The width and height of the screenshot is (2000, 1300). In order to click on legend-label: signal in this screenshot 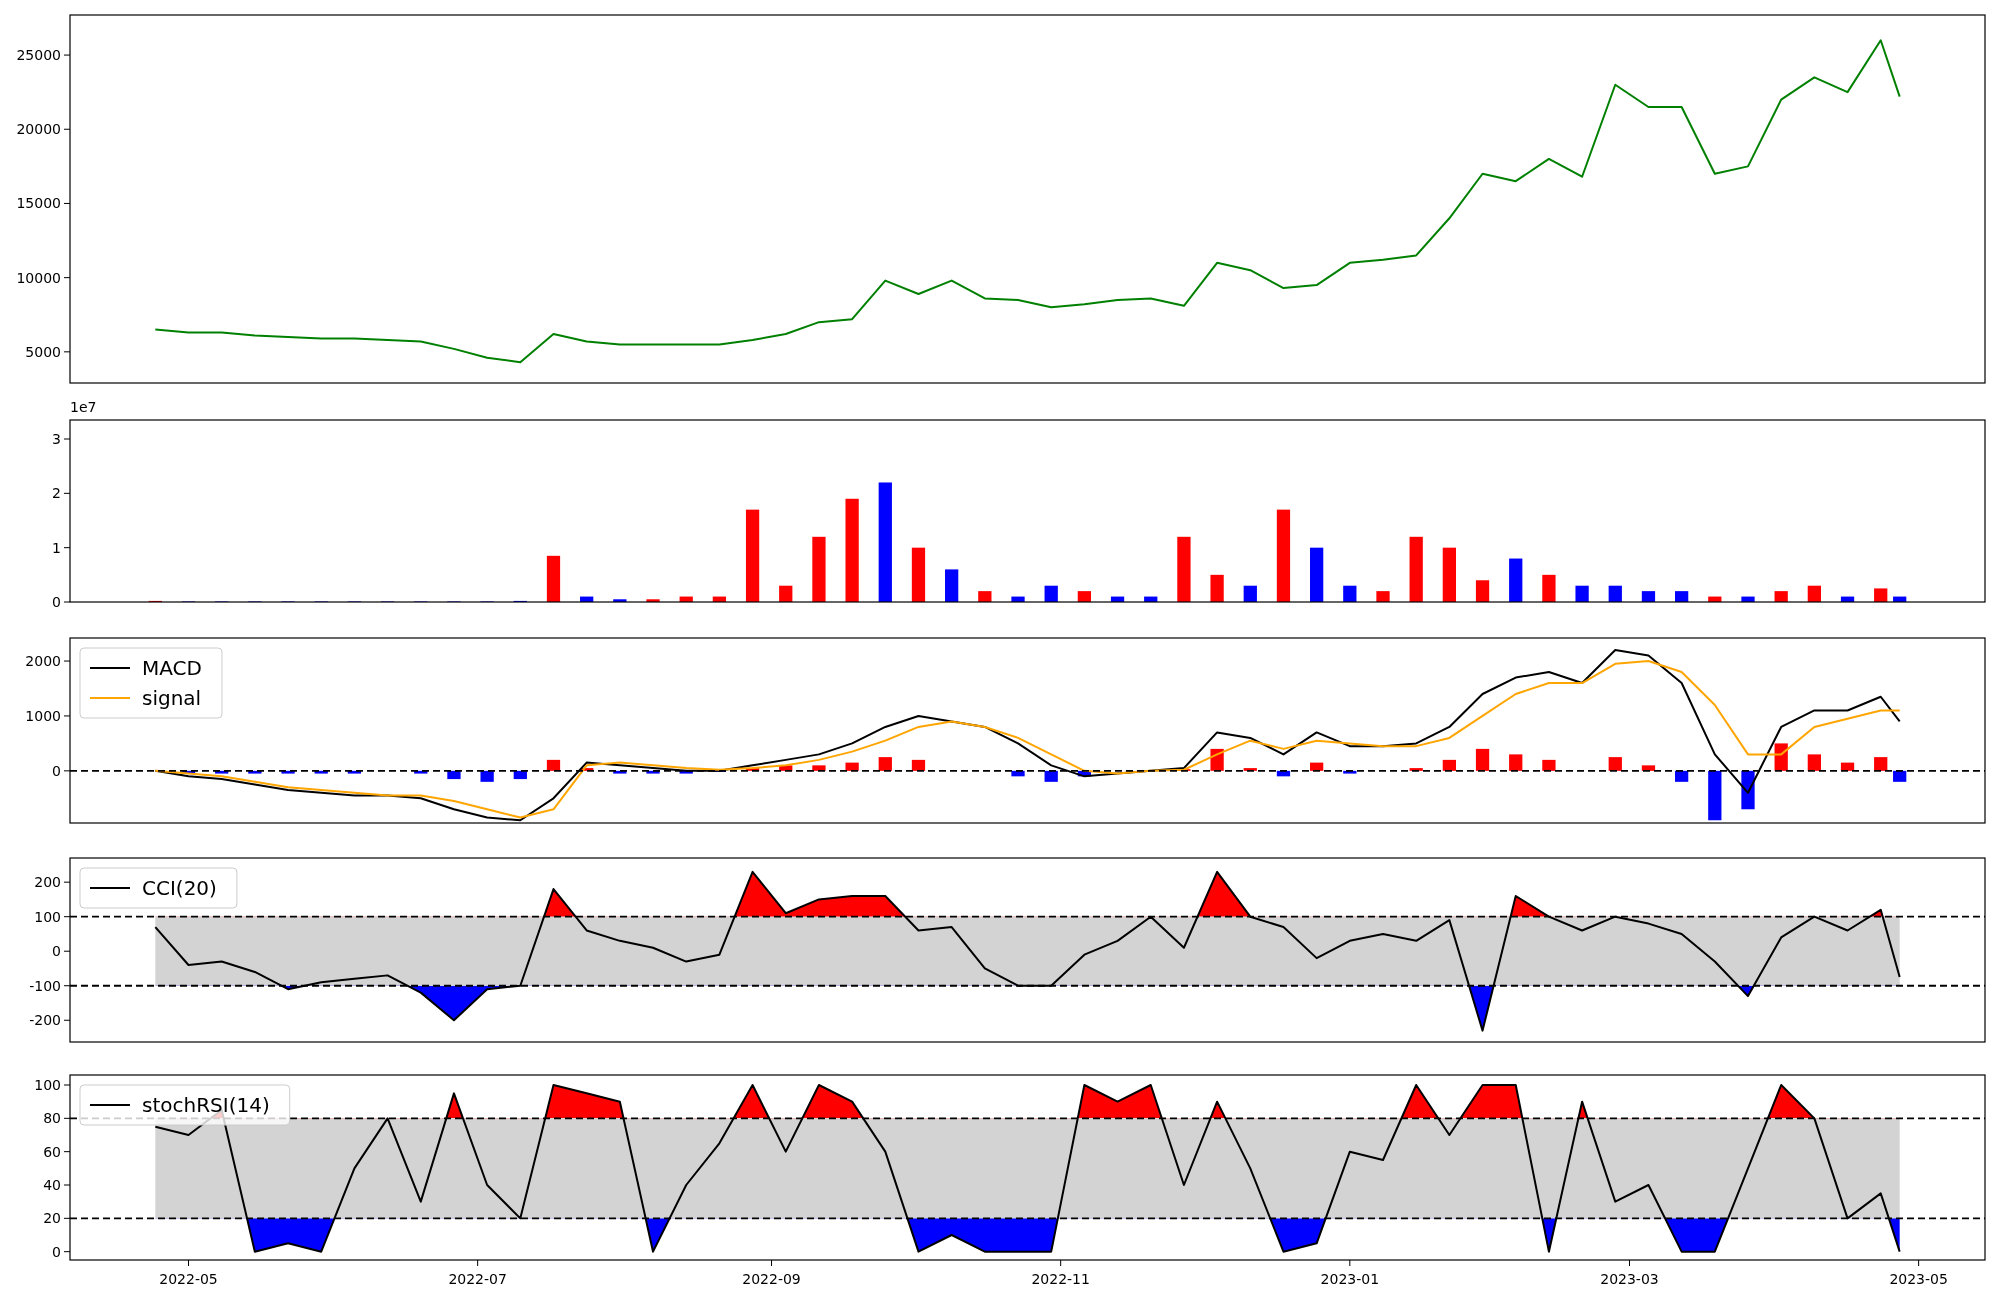, I will do `click(172, 698)`.